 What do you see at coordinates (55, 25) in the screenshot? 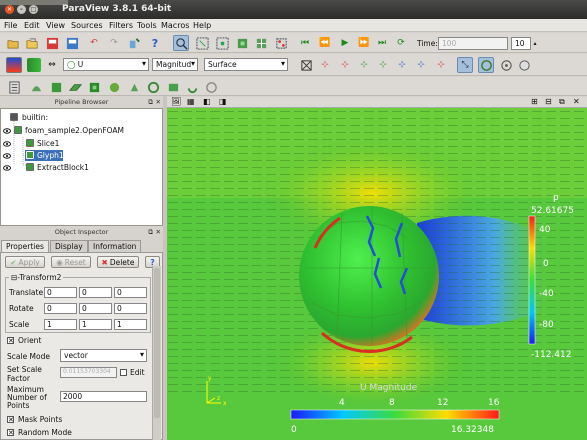
I see `menu-view: View` at bounding box center [55, 25].